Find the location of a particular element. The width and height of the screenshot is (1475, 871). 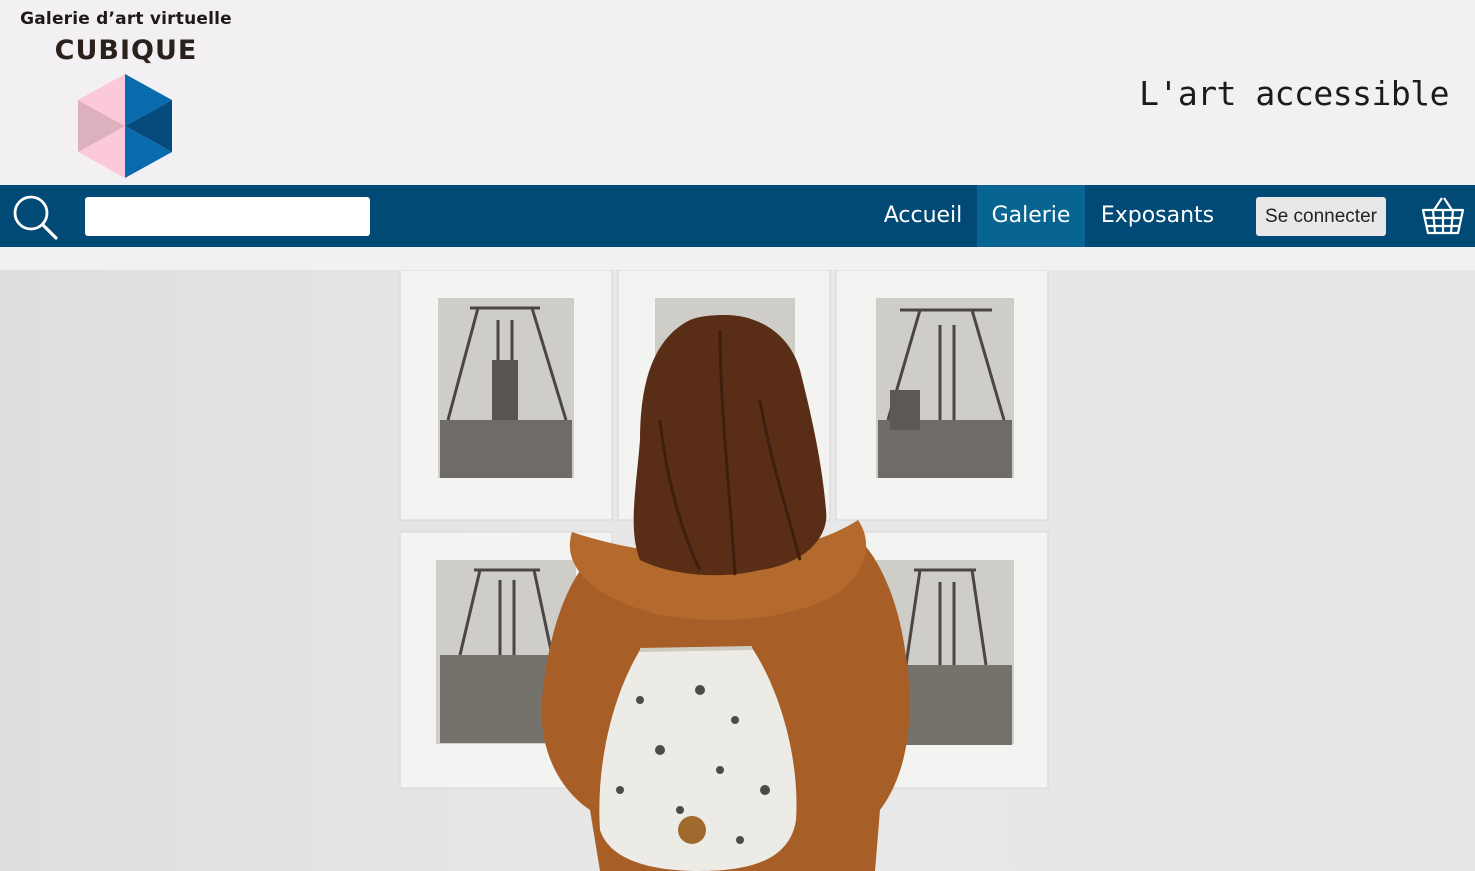

nav-galerie: Galerie is located at coordinates (1031, 216).